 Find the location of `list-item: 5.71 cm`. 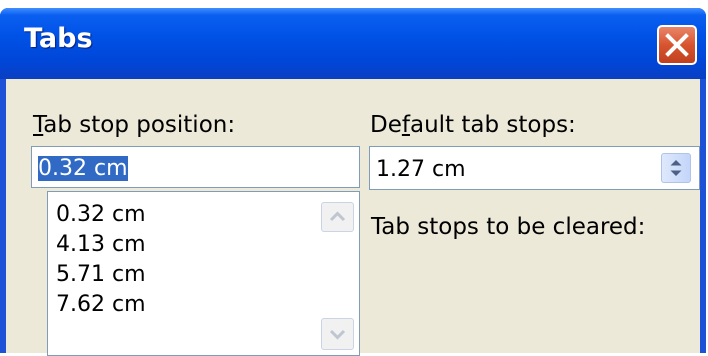

list-item: 5.71 cm is located at coordinates (101, 274).